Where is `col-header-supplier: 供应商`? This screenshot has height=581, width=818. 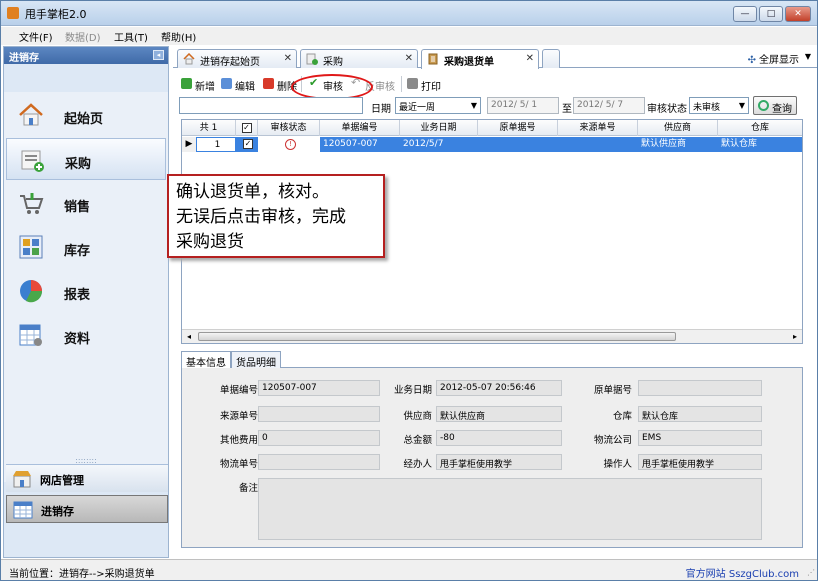 col-header-supplier: 供应商 is located at coordinates (678, 128).